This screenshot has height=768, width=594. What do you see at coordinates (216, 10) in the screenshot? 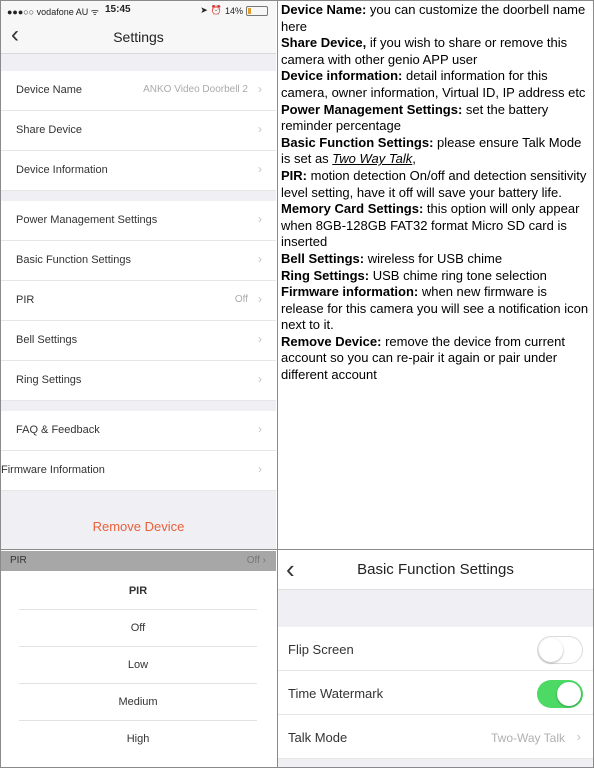
I see `alarm-icon: ⏰` at bounding box center [216, 10].